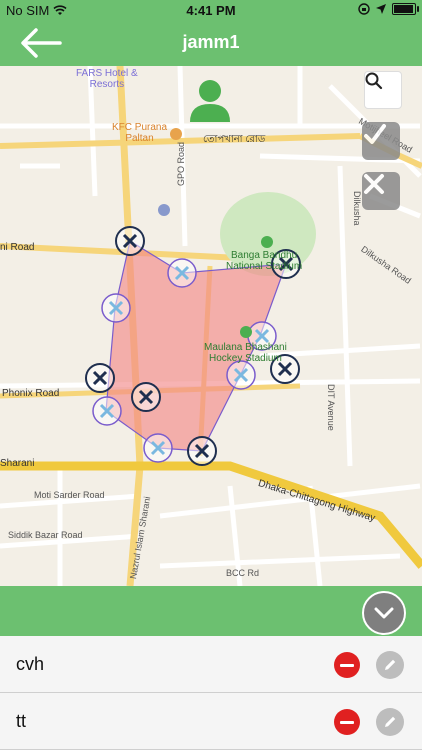  I want to click on map-label-kfc: KFC Purana Paltan, so click(140, 133).